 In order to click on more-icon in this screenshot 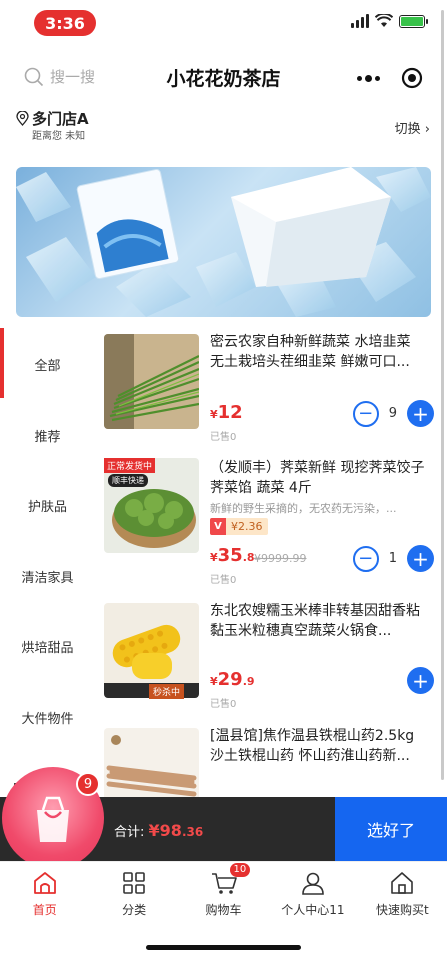, I will do `click(369, 78)`.